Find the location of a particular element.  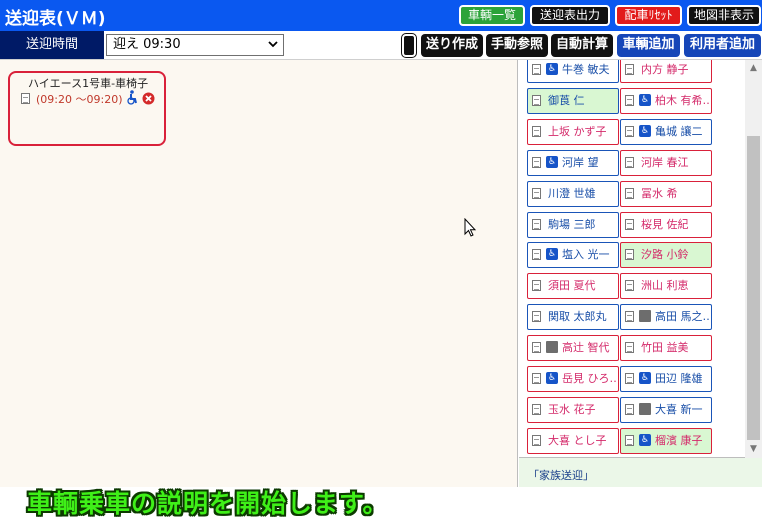

user-chip: 駒場 三郎 is located at coordinates (573, 225).